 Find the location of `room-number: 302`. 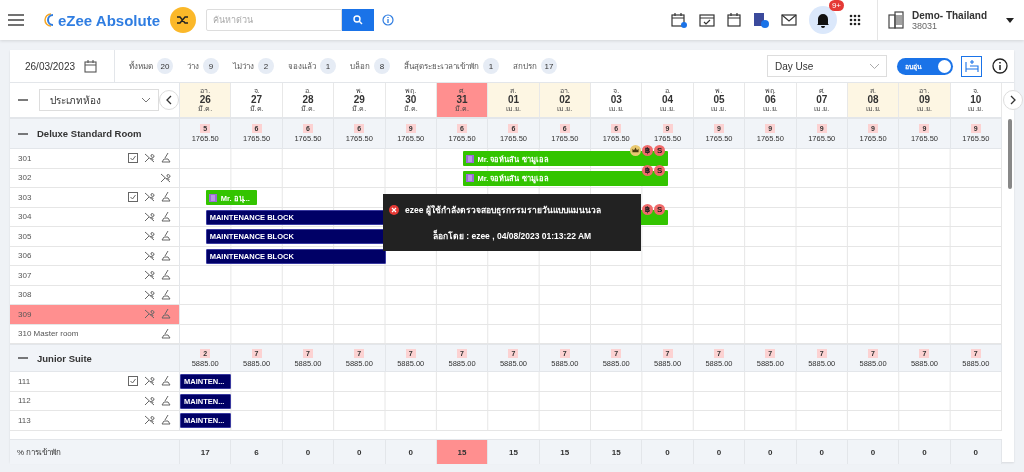

room-number: 302 is located at coordinates (25, 178).